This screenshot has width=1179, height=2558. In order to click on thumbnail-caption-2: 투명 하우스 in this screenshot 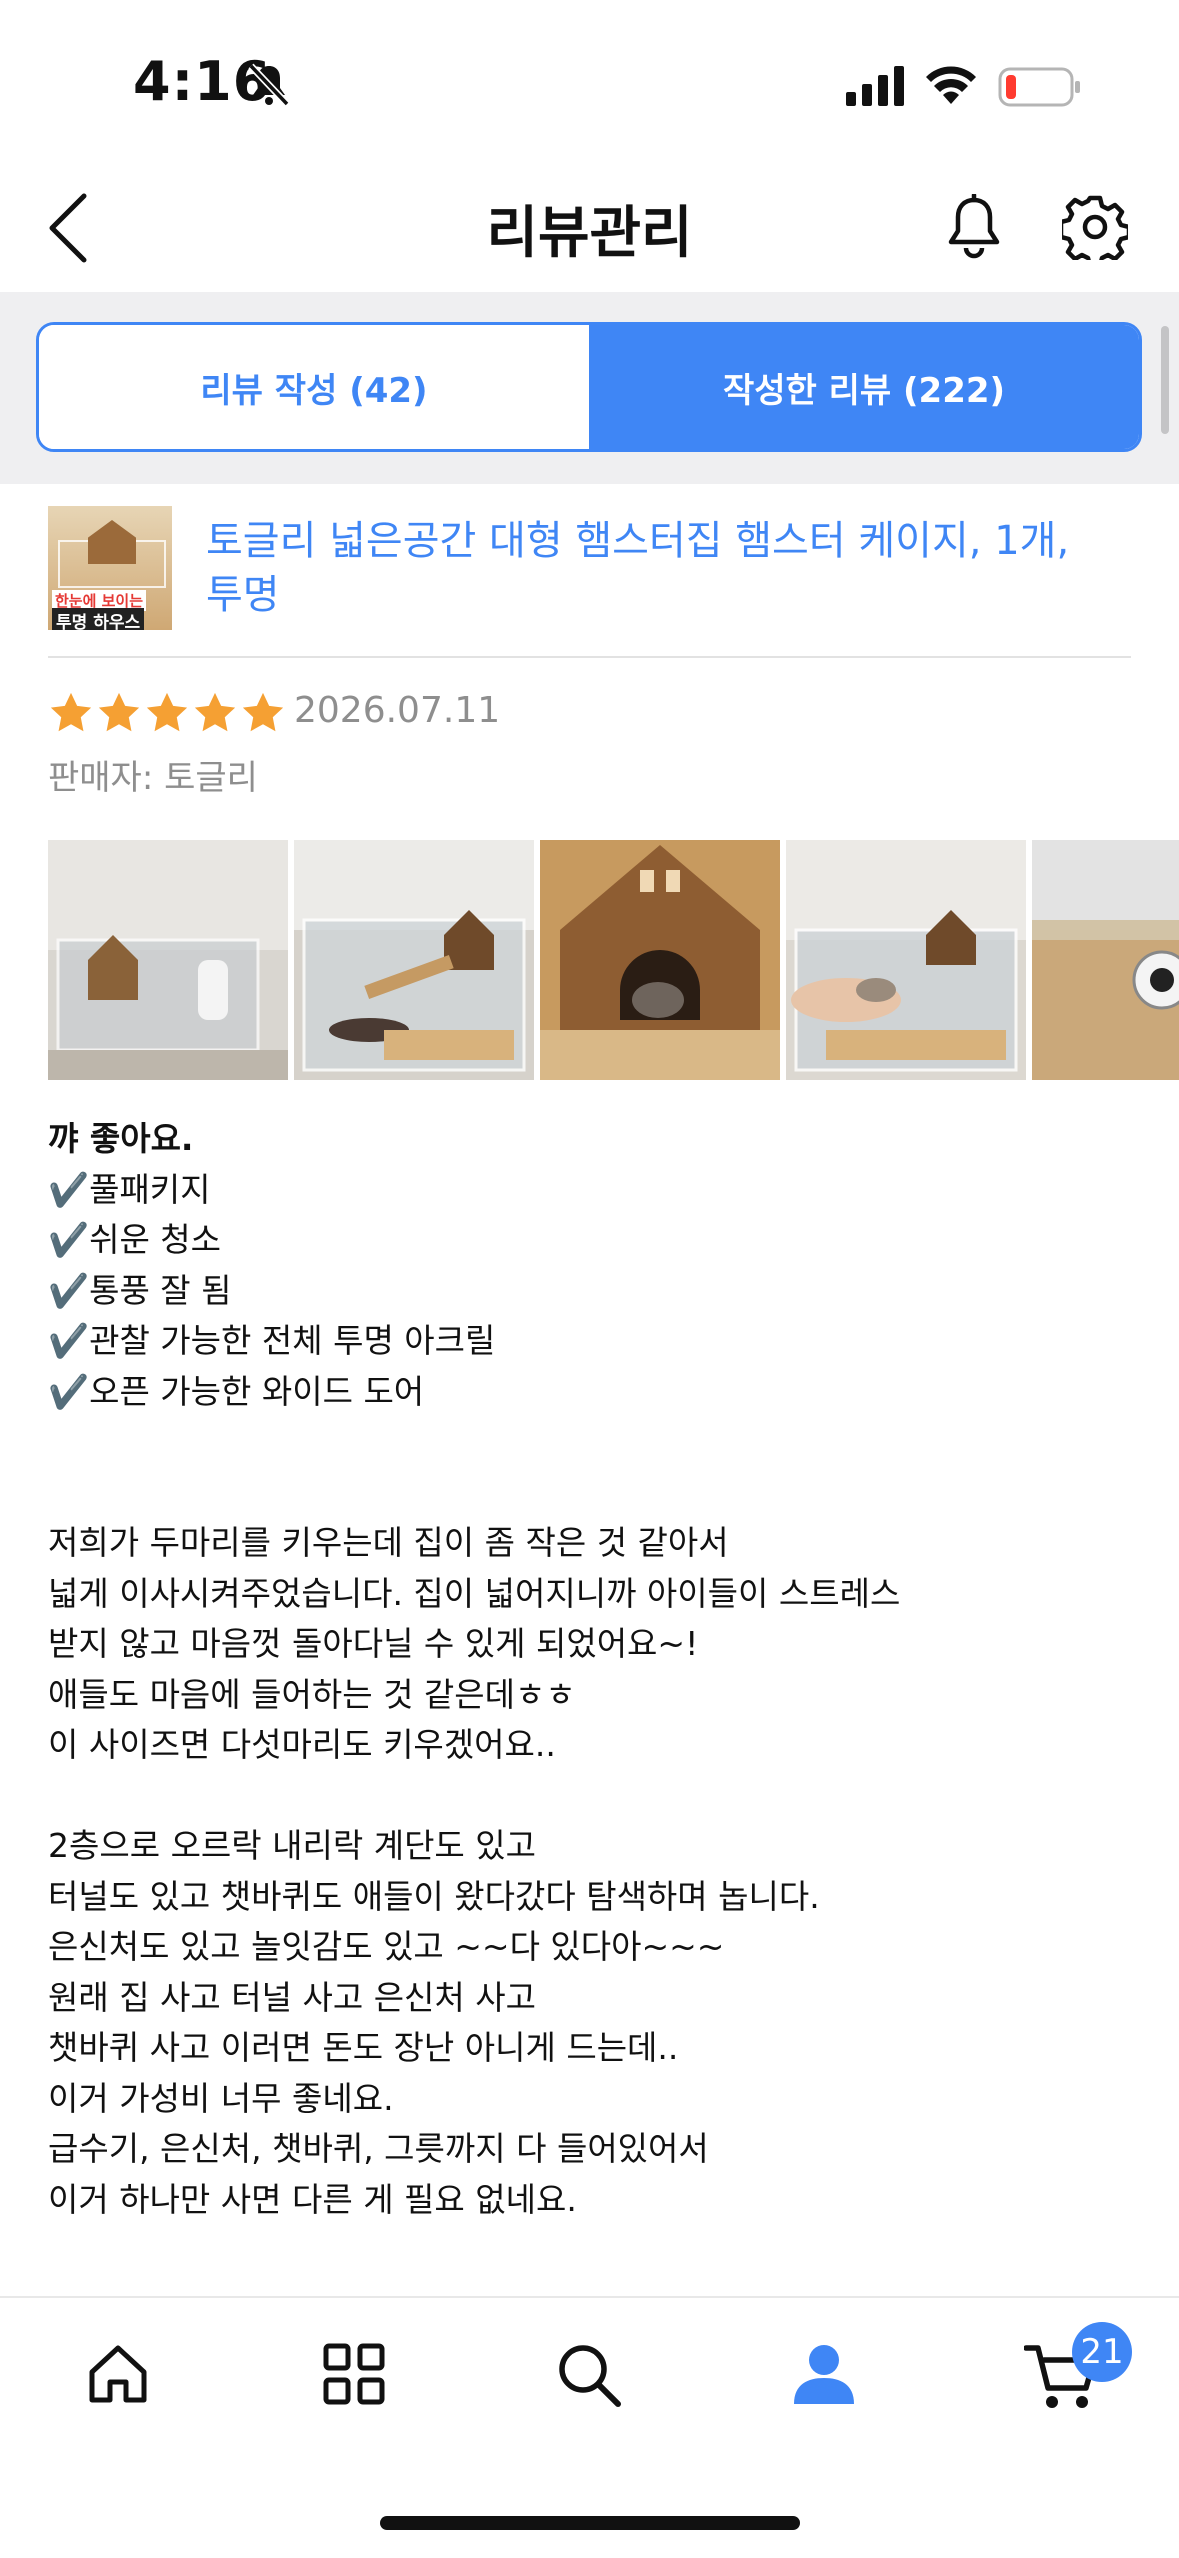, I will do `click(98, 619)`.